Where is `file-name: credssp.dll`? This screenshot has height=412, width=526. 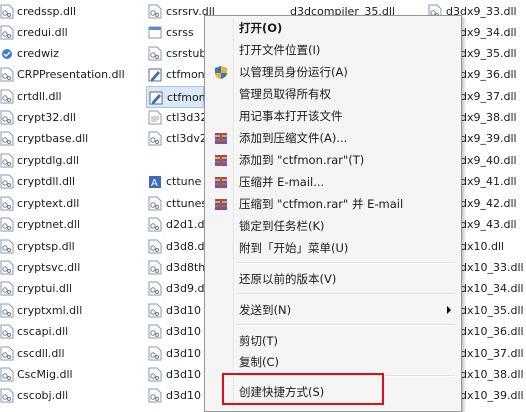
file-name: credssp.dll is located at coordinates (47, 11).